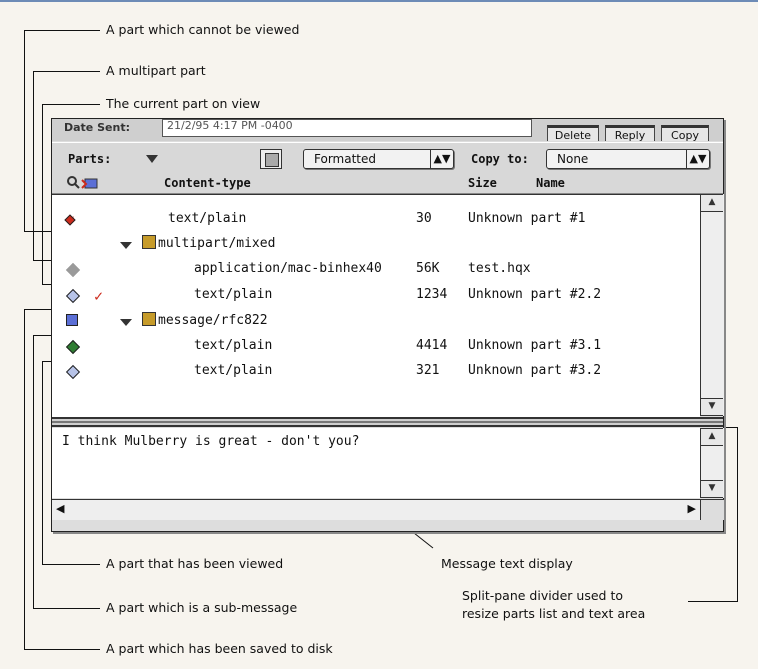  What do you see at coordinates (217, 243) in the screenshot?
I see `part-content-type: multipart/mixed` at bounding box center [217, 243].